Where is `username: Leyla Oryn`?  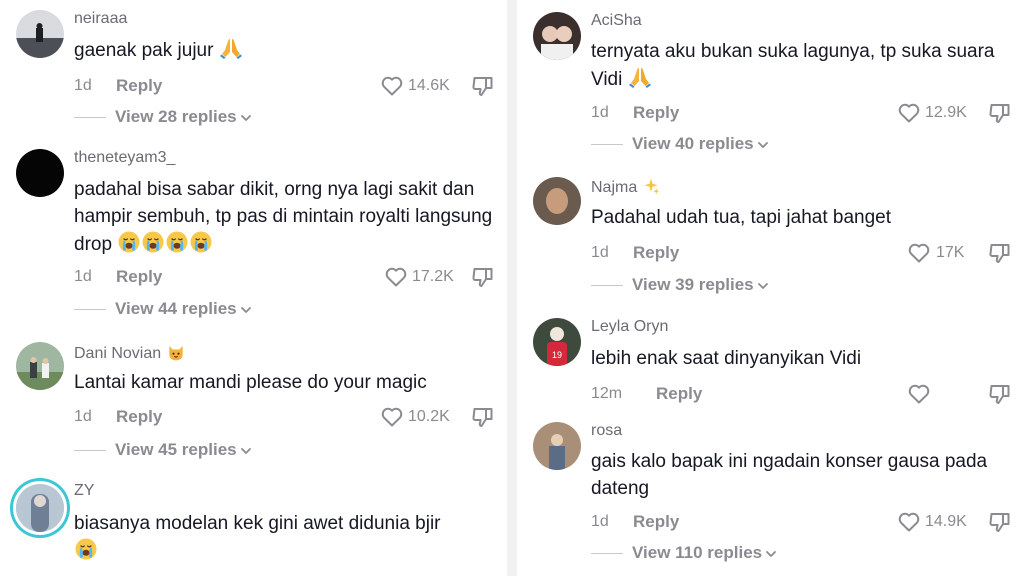
username: Leyla Oryn is located at coordinates (629, 327).